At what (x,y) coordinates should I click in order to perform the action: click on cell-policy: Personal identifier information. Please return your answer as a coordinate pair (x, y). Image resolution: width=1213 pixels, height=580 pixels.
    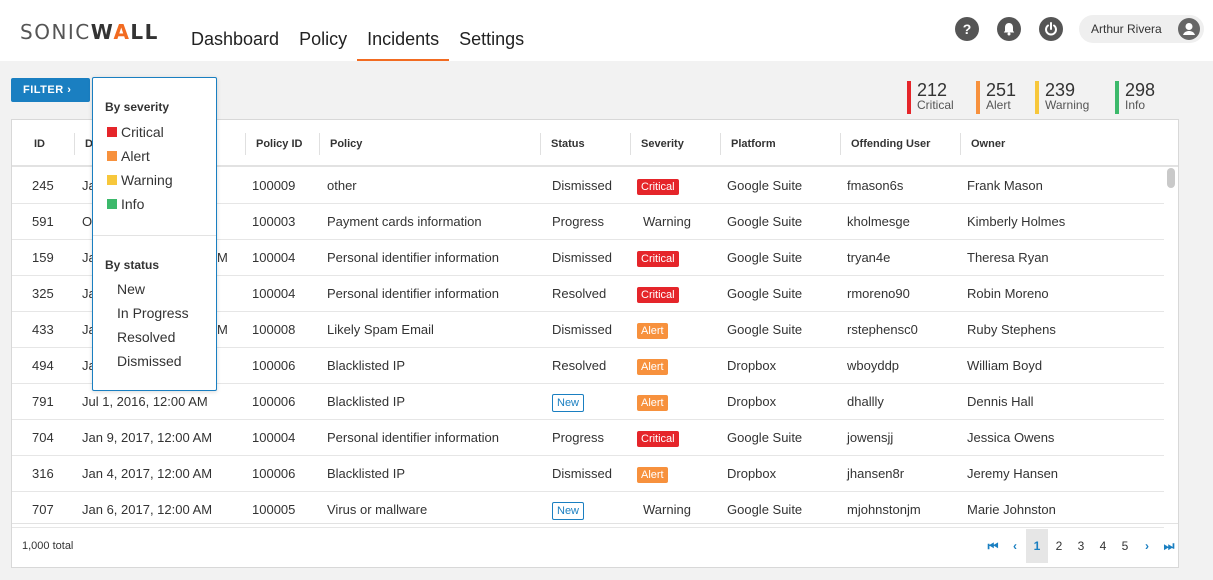
    Looking at the image, I should click on (413, 437).